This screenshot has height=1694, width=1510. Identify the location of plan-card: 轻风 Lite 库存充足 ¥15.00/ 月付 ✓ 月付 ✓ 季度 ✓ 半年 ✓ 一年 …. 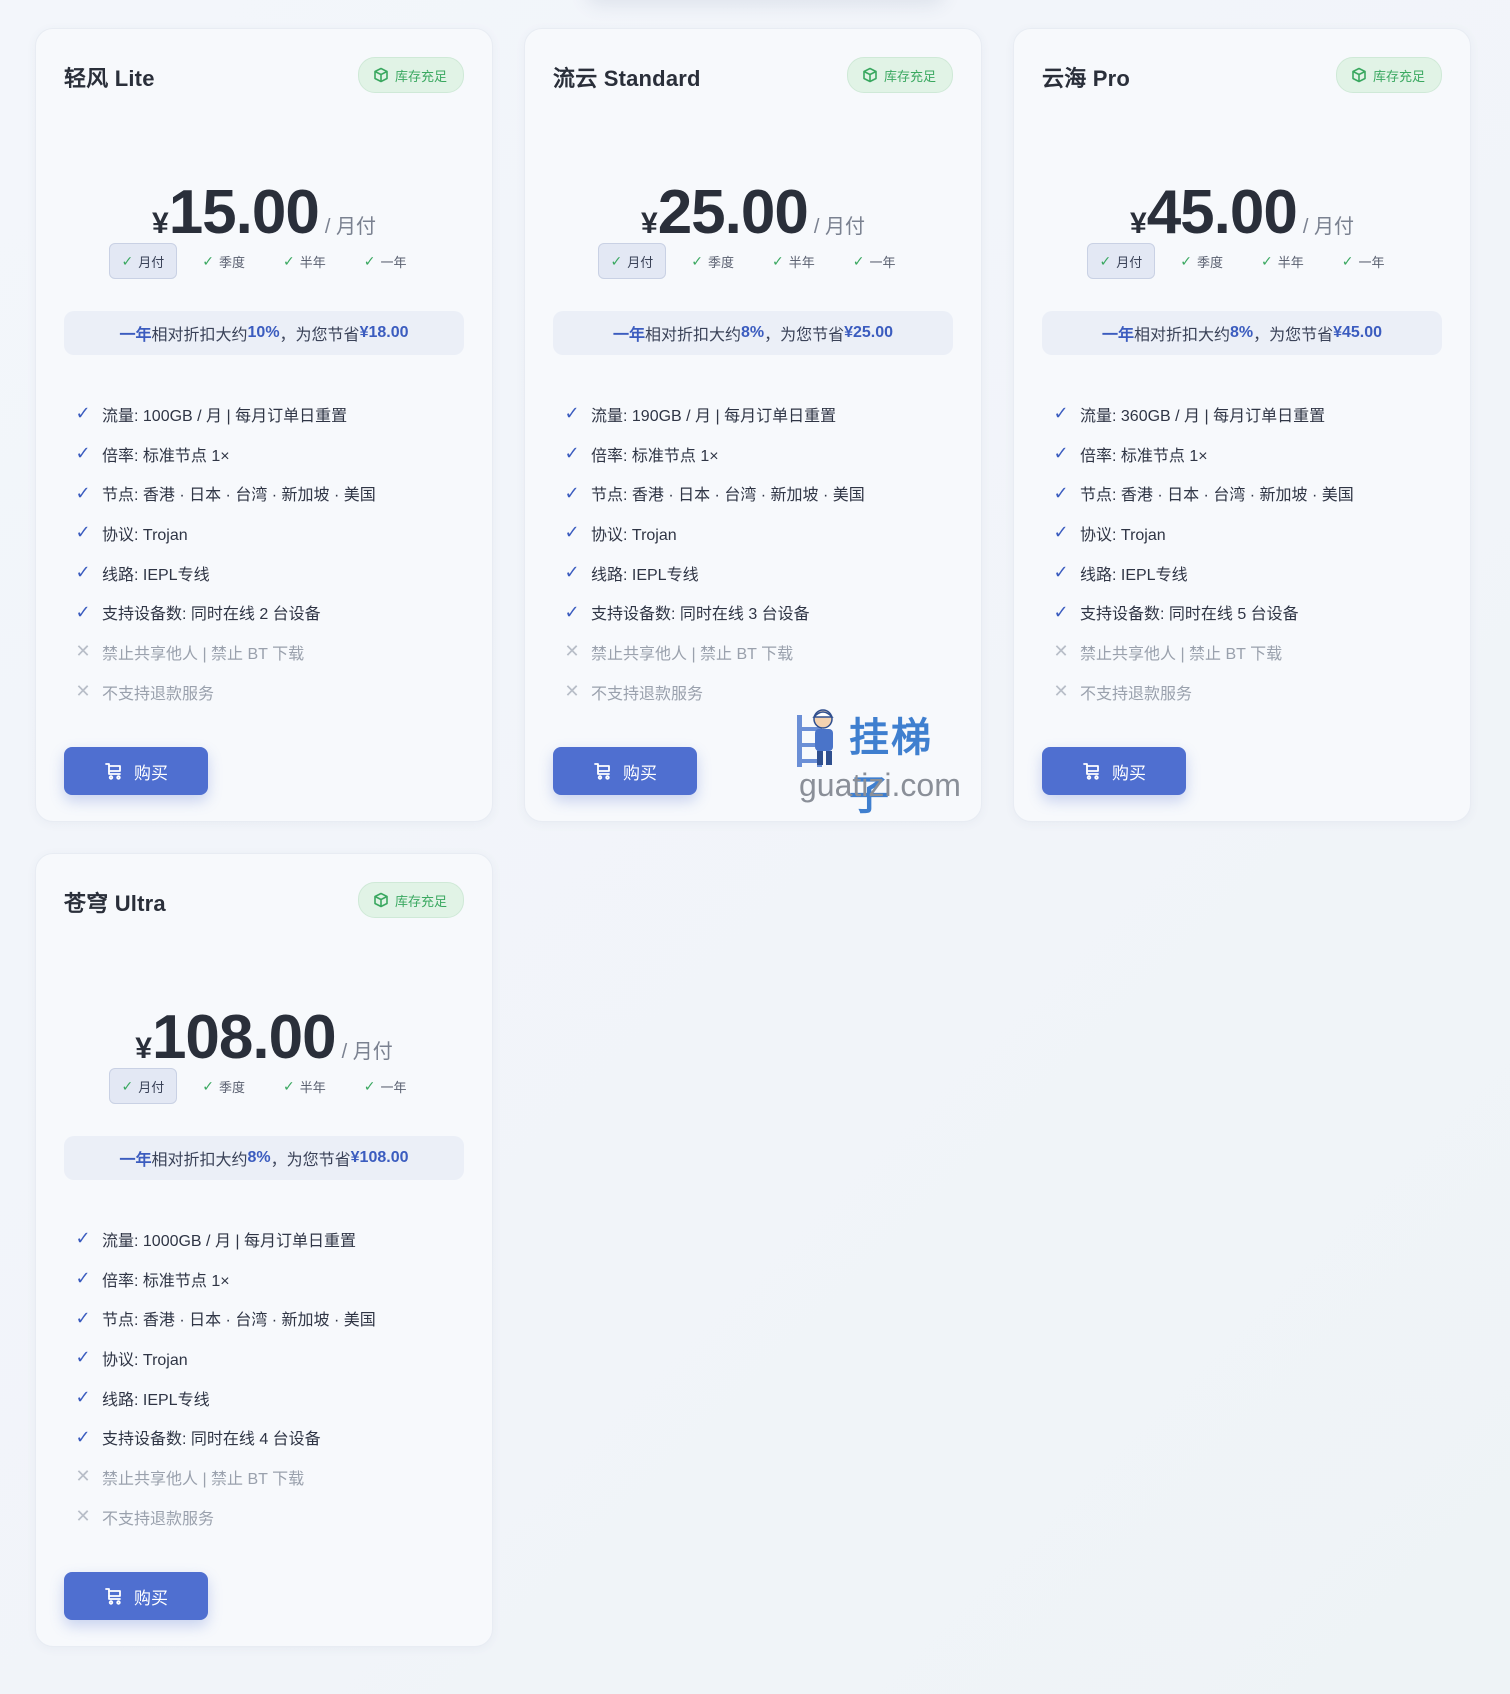
(264, 425).